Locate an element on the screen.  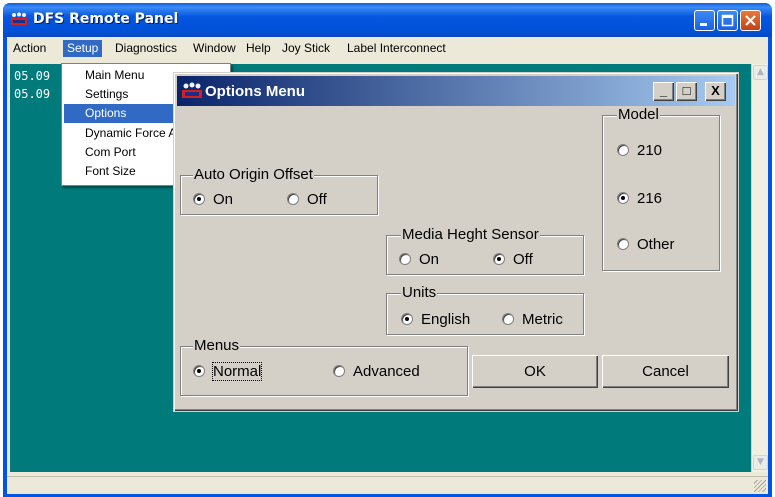
media-height-on-radio: On is located at coordinates (419, 259).